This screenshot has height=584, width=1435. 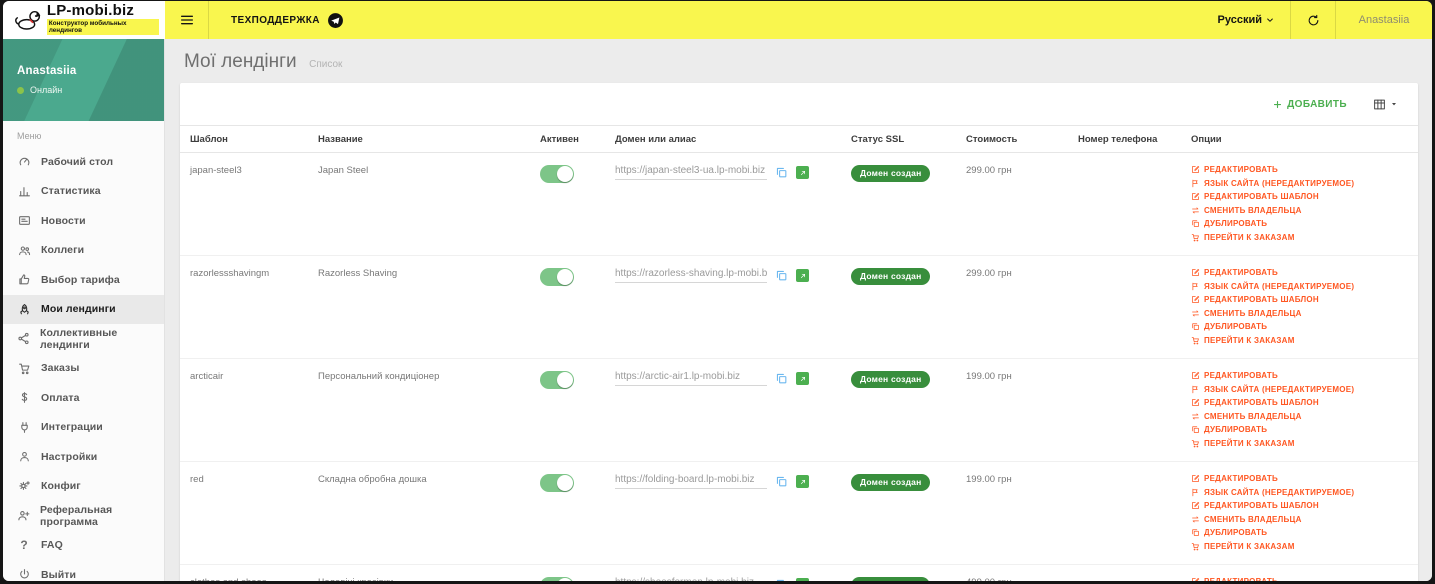 What do you see at coordinates (878, 139) in the screenshot?
I see `column-header: Статус SSL` at bounding box center [878, 139].